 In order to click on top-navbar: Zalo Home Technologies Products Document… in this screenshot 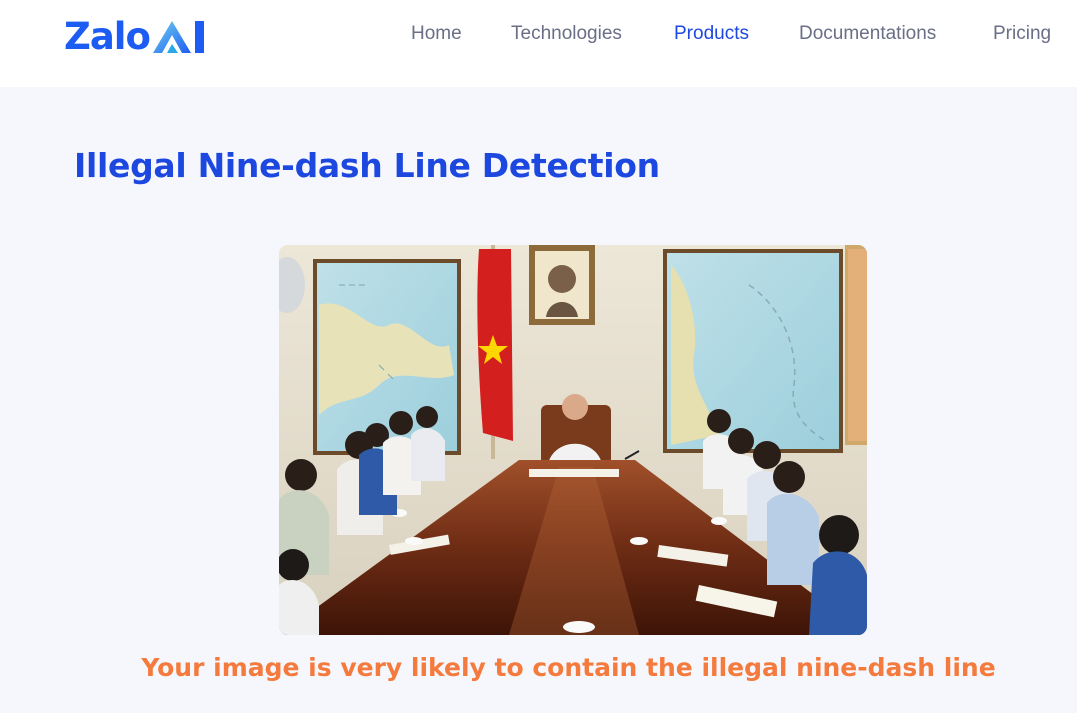, I will do `click(538, 43)`.